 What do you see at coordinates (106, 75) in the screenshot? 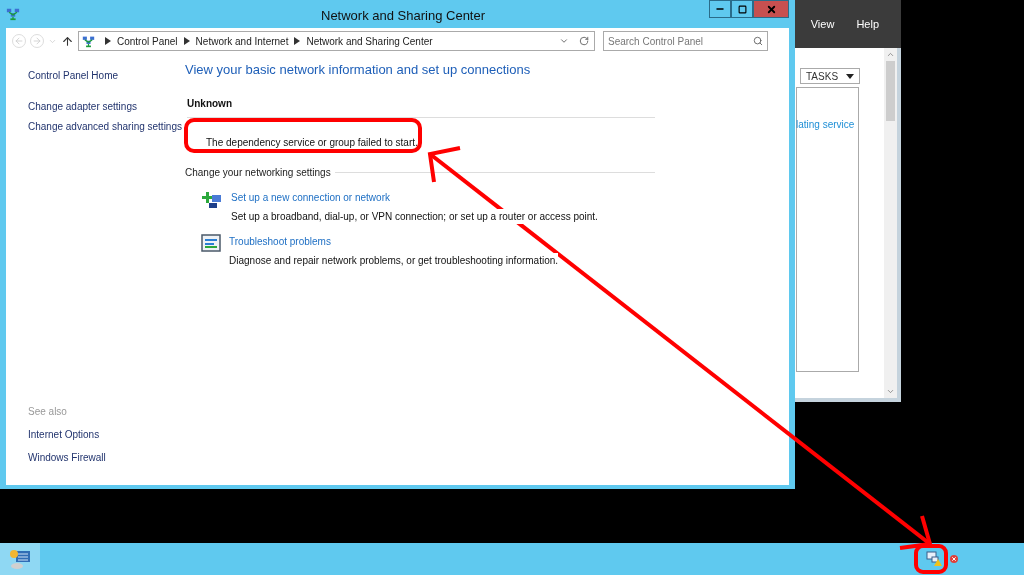
I see `sidebar-link: Control Panel Home` at bounding box center [106, 75].